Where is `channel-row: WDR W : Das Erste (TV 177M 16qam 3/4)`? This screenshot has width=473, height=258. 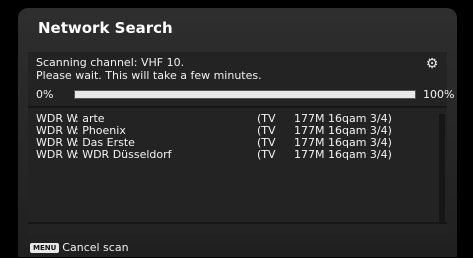
channel-row: WDR W : Das Erste (TV 177M 16qam 3/4) is located at coordinates (236, 142).